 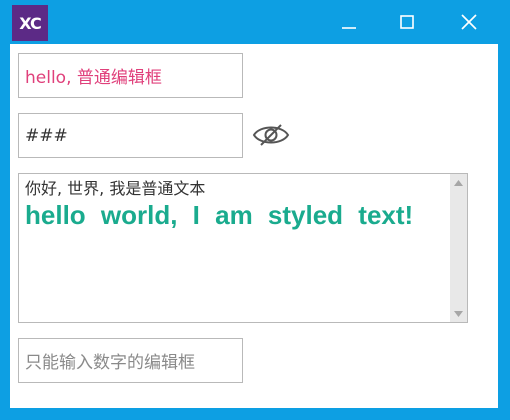 I want to click on password-edit-field: ###, so click(x=130, y=135).